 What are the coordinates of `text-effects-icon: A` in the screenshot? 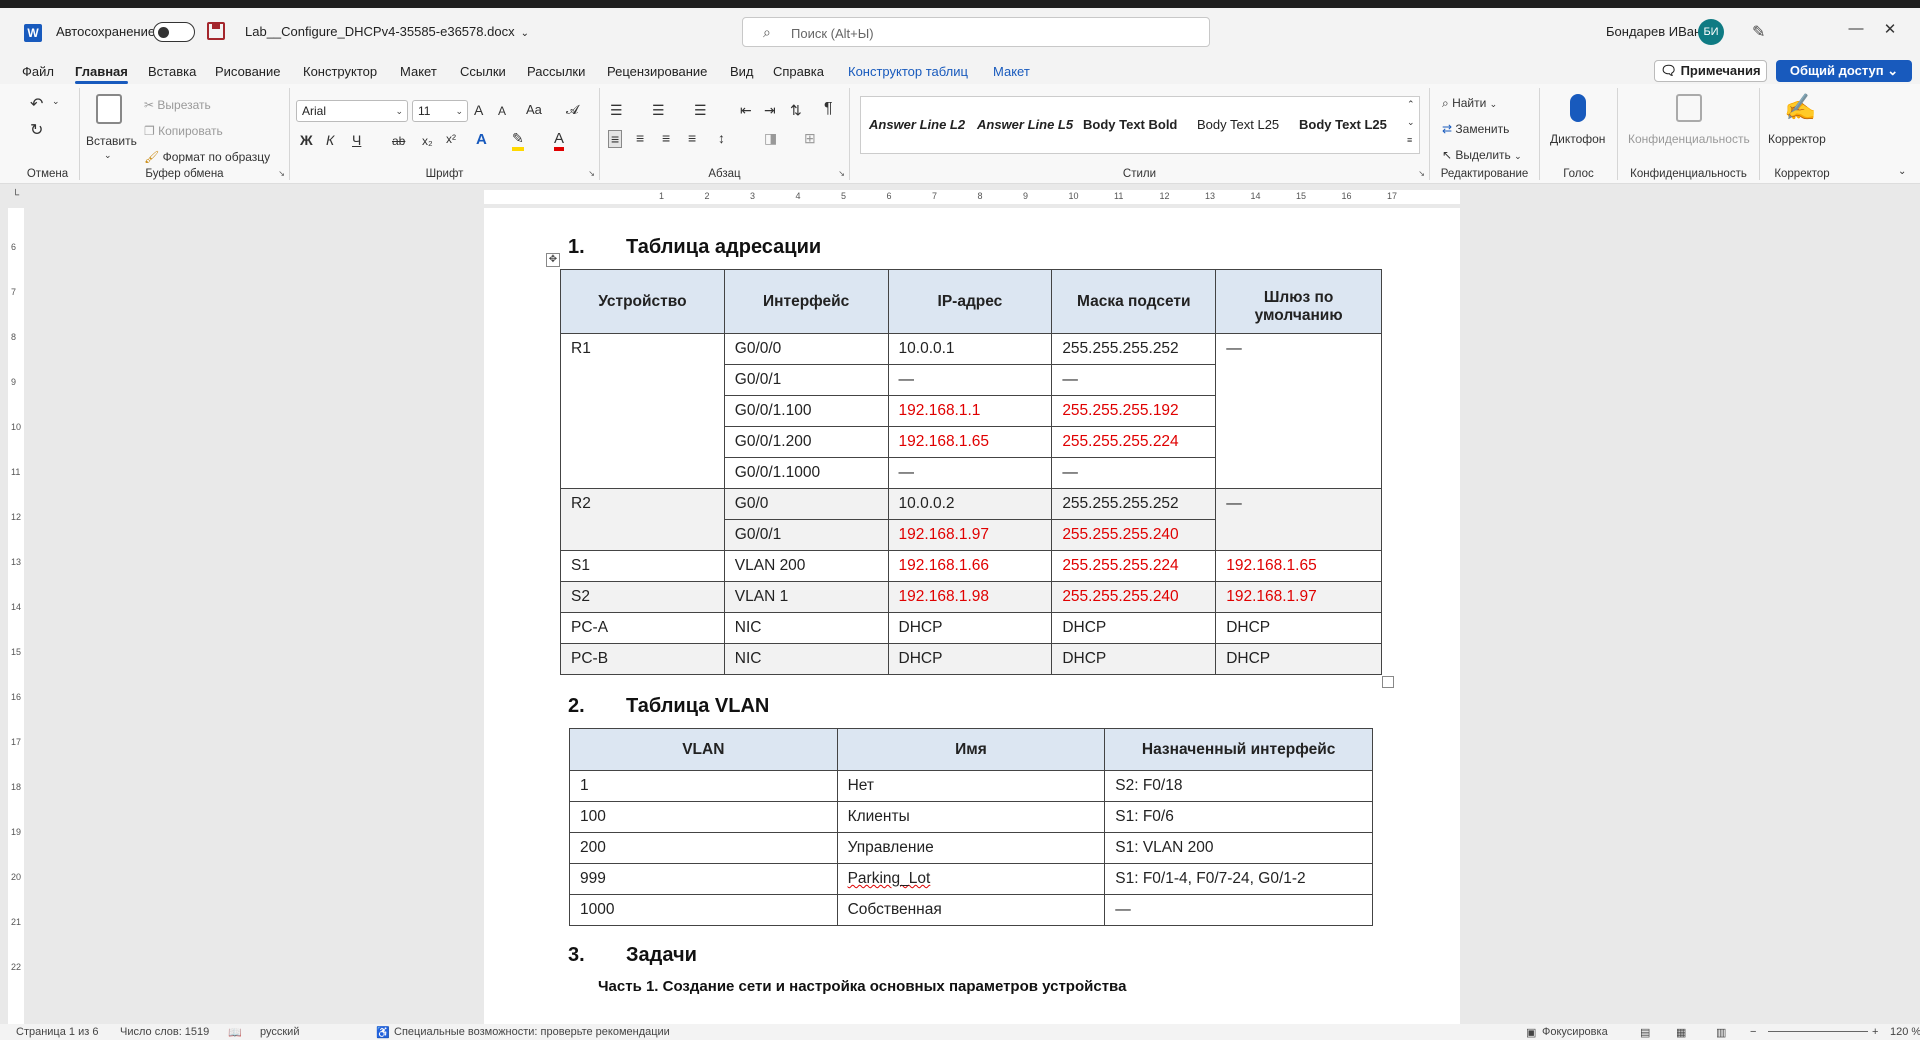 It's located at (481, 139).